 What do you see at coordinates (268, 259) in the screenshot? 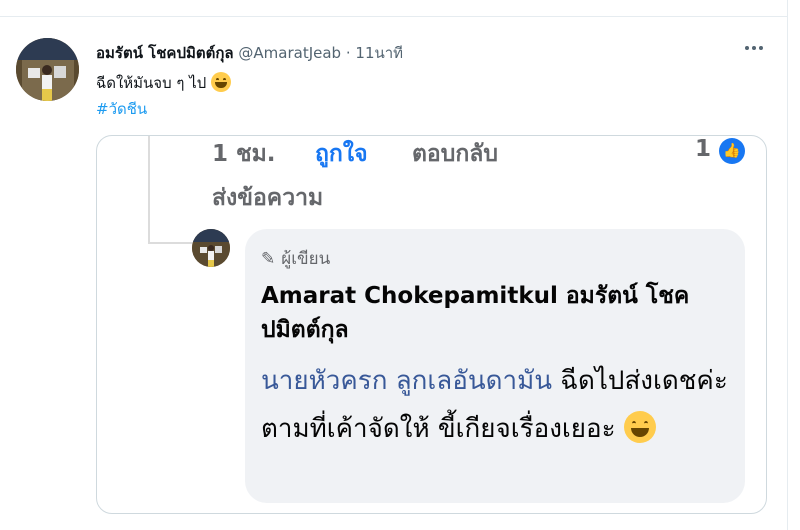
I see `pencil-icon: ✎` at bounding box center [268, 259].